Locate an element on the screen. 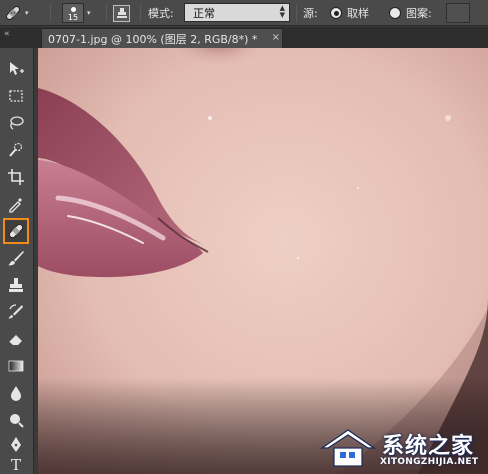 The height and width of the screenshot is (474, 488). clone-stamp-icon is located at coordinates (16, 285).